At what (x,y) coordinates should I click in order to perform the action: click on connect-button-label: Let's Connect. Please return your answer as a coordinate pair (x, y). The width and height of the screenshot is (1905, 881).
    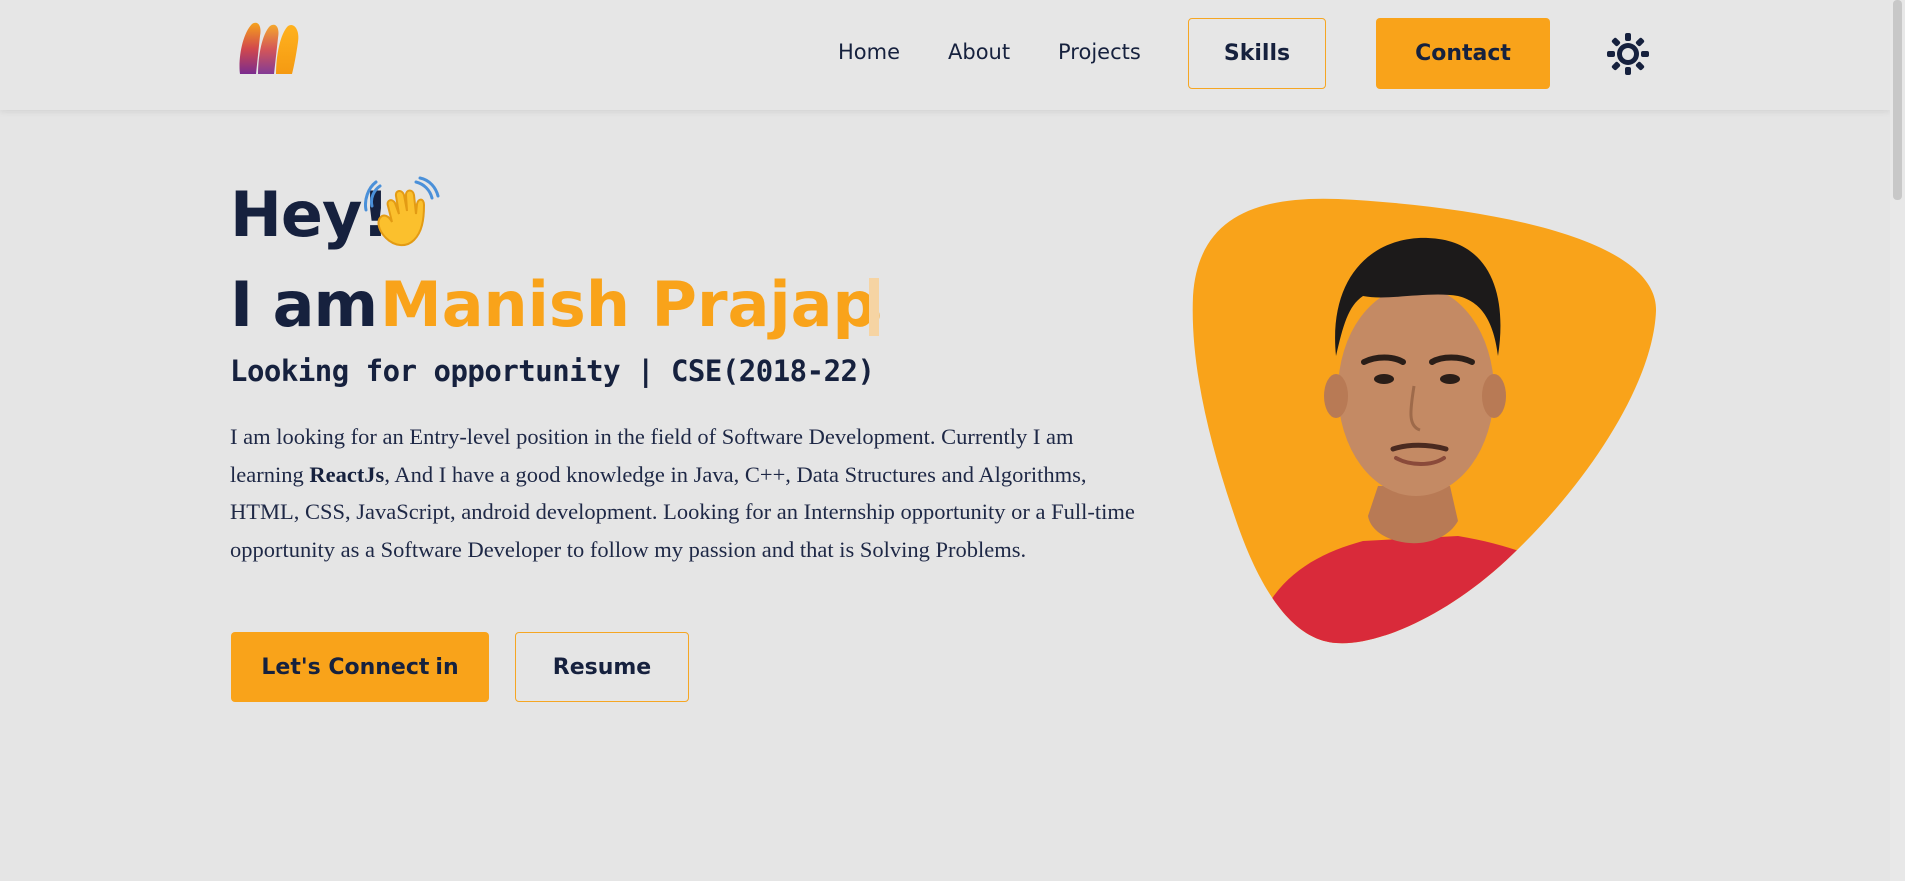
    Looking at the image, I should click on (345, 667).